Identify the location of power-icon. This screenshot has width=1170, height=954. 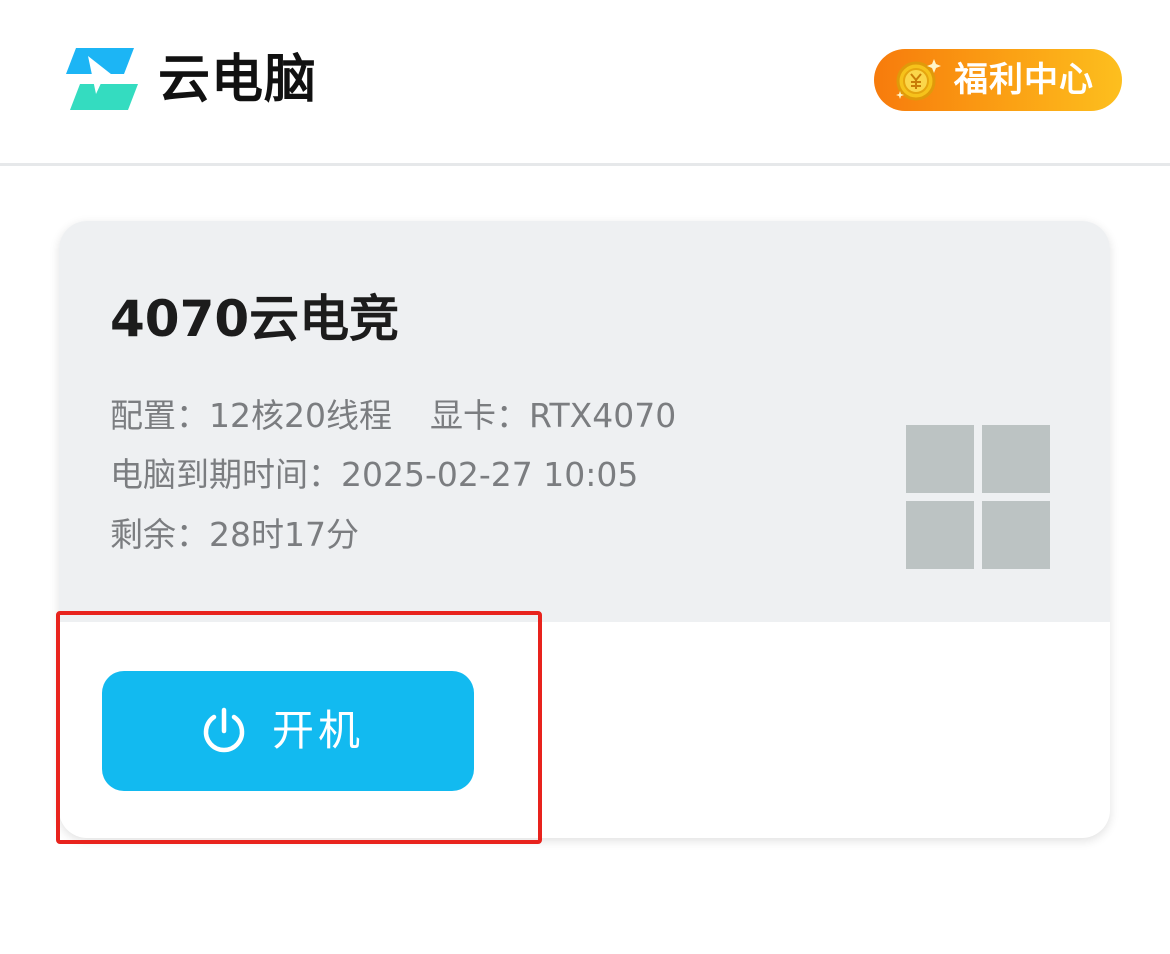
(224, 730).